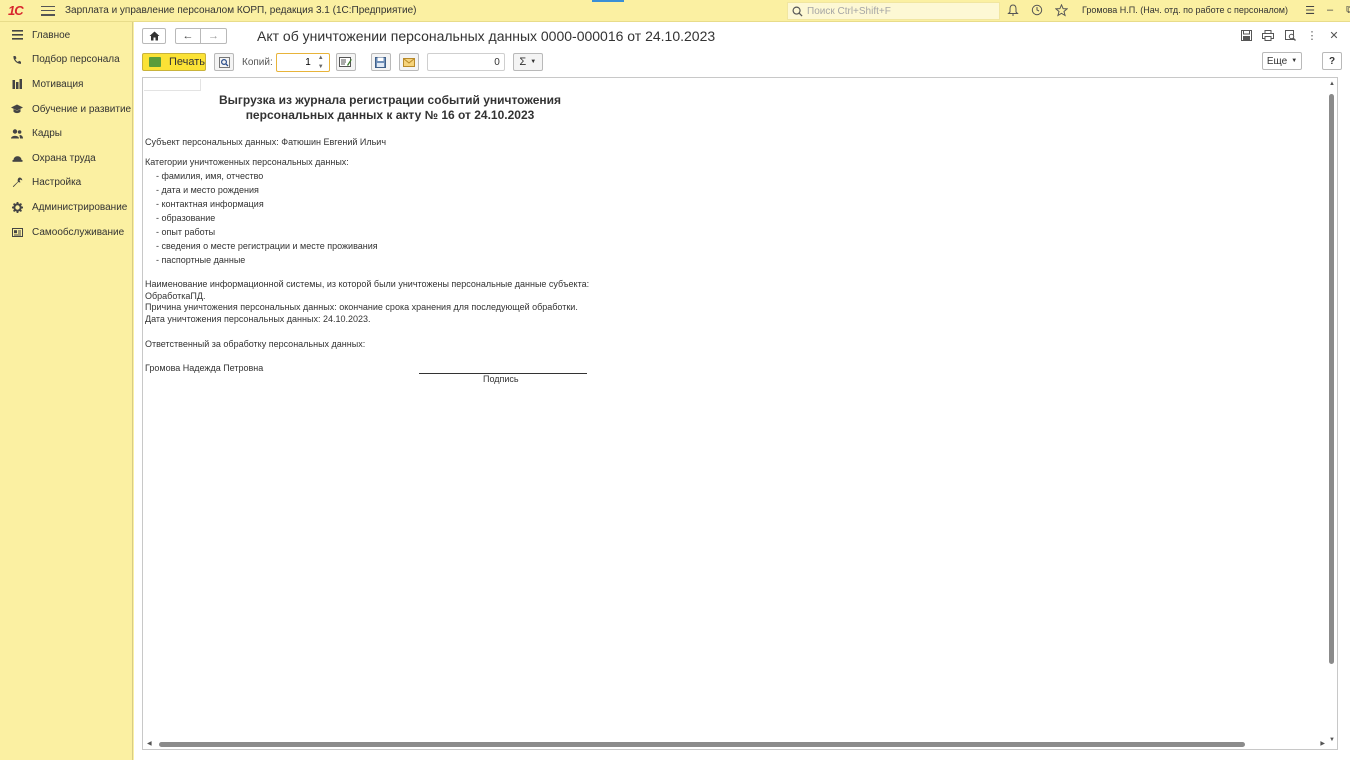 This screenshot has height=760, width=1350. Describe the element at coordinates (1061, 10) in the screenshot. I see `star-icon` at that location.